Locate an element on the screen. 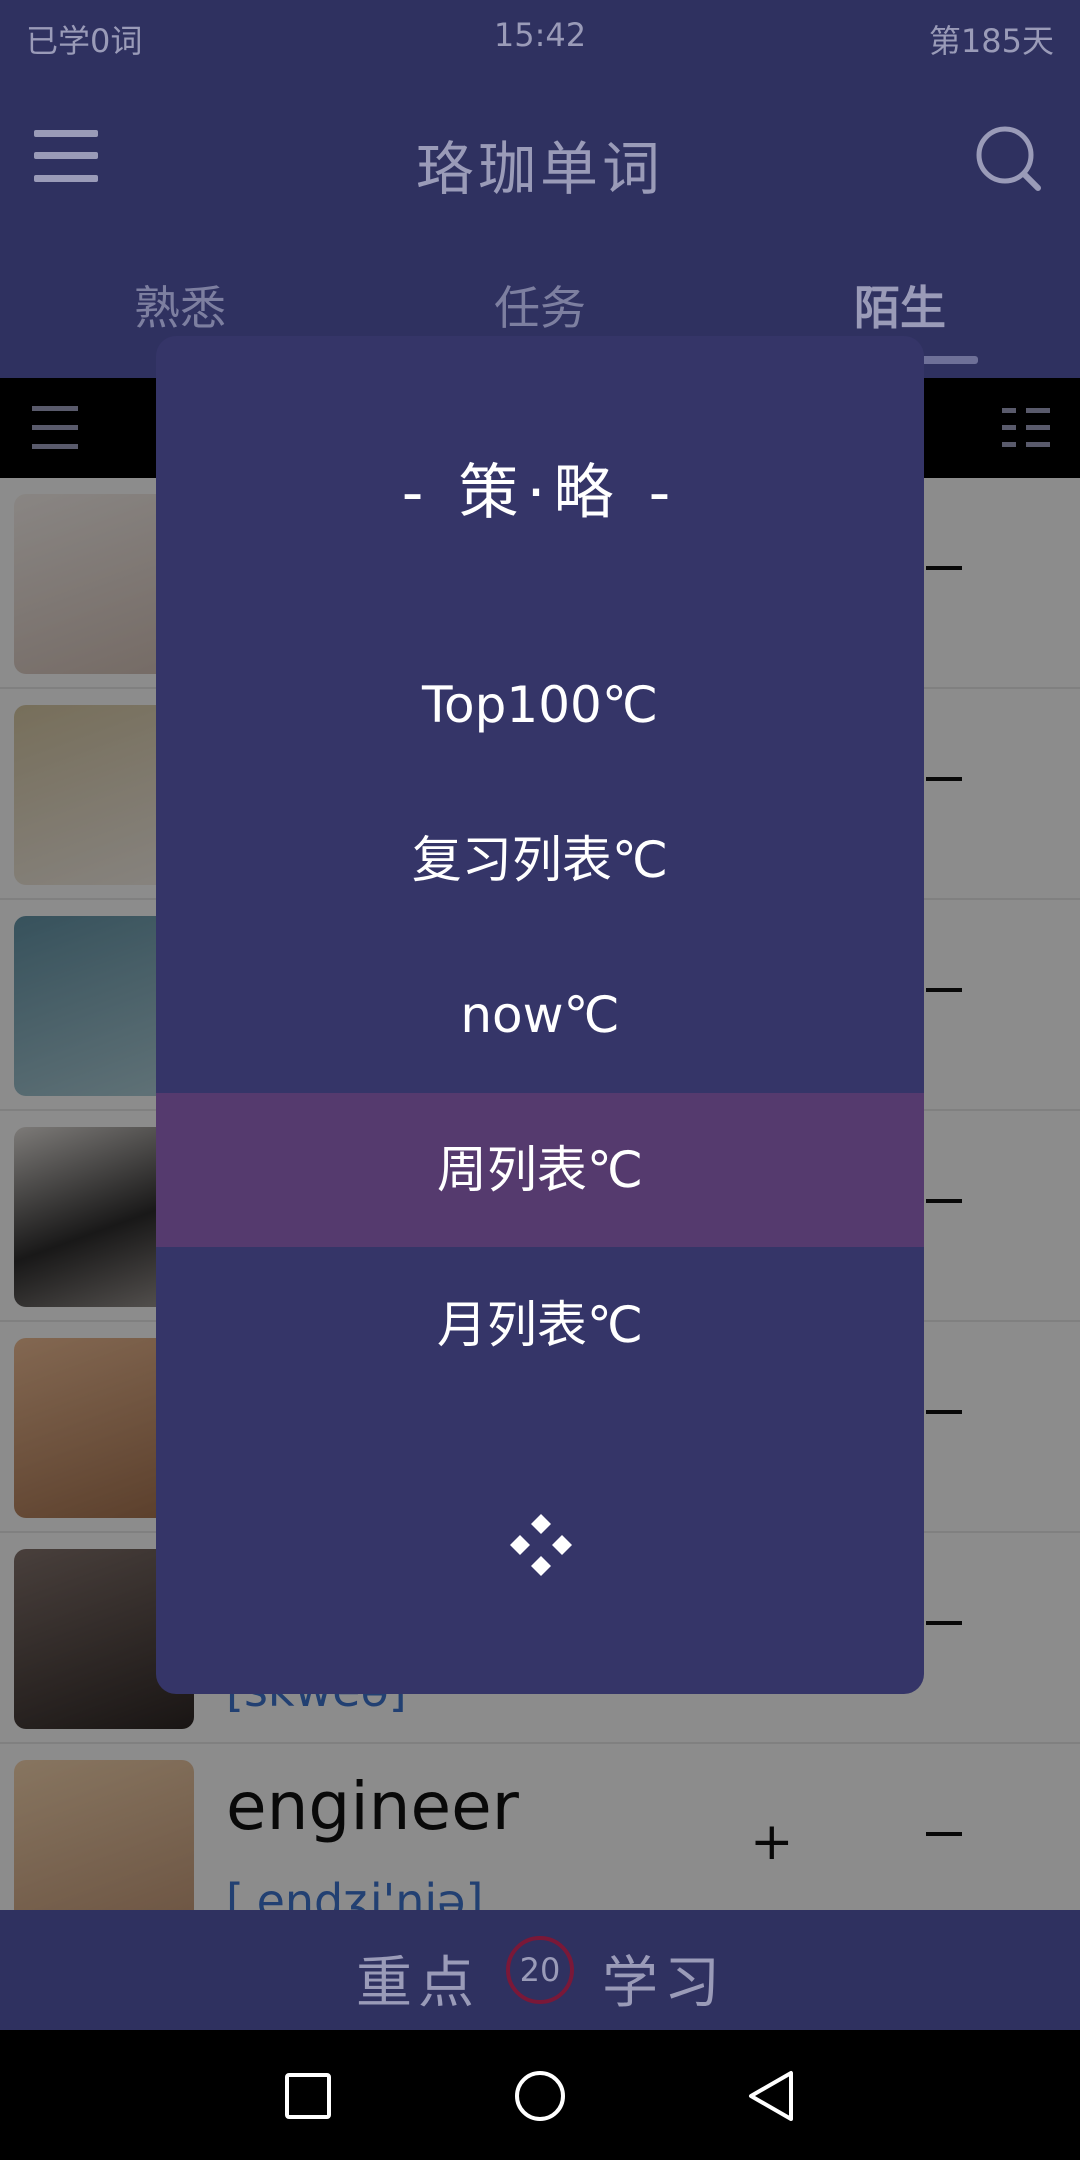 The image size is (1080, 2160). tab-familiar: 熟悉 is located at coordinates (180, 305).